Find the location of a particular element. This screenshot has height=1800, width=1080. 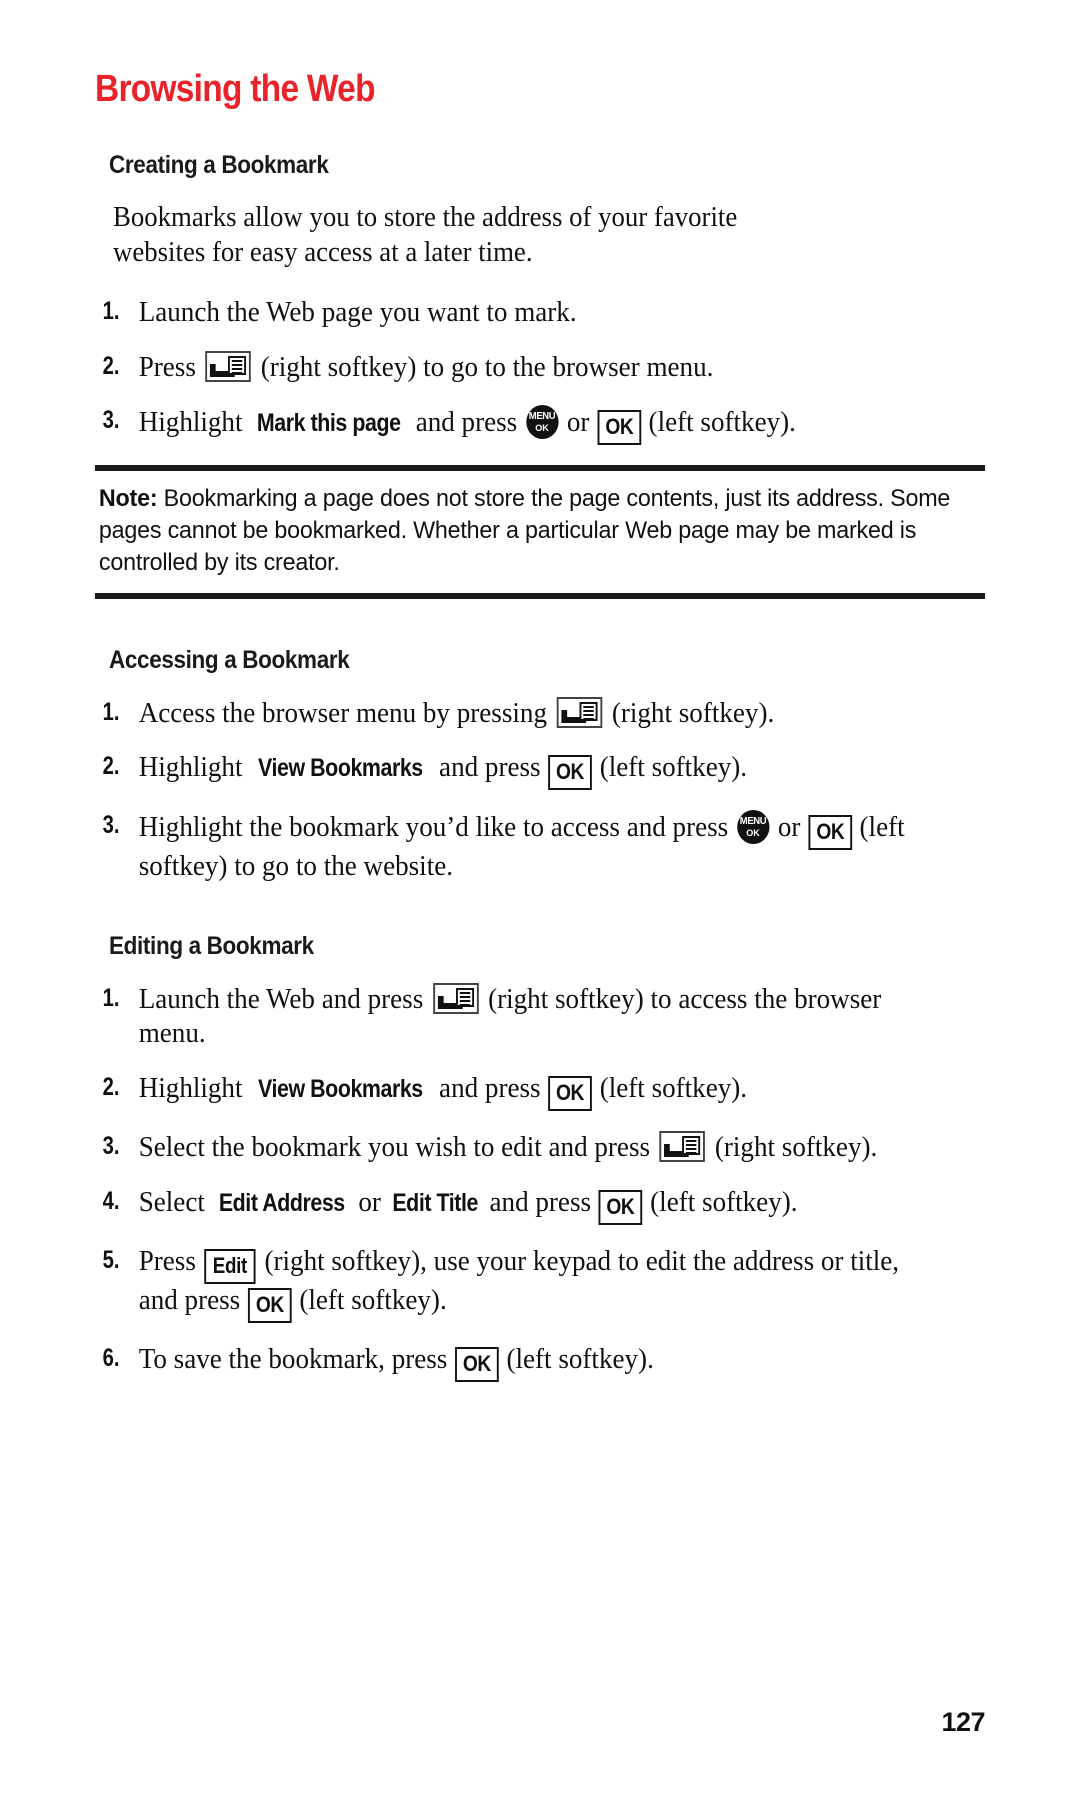

step-number: 4. is located at coordinates (111, 1200).